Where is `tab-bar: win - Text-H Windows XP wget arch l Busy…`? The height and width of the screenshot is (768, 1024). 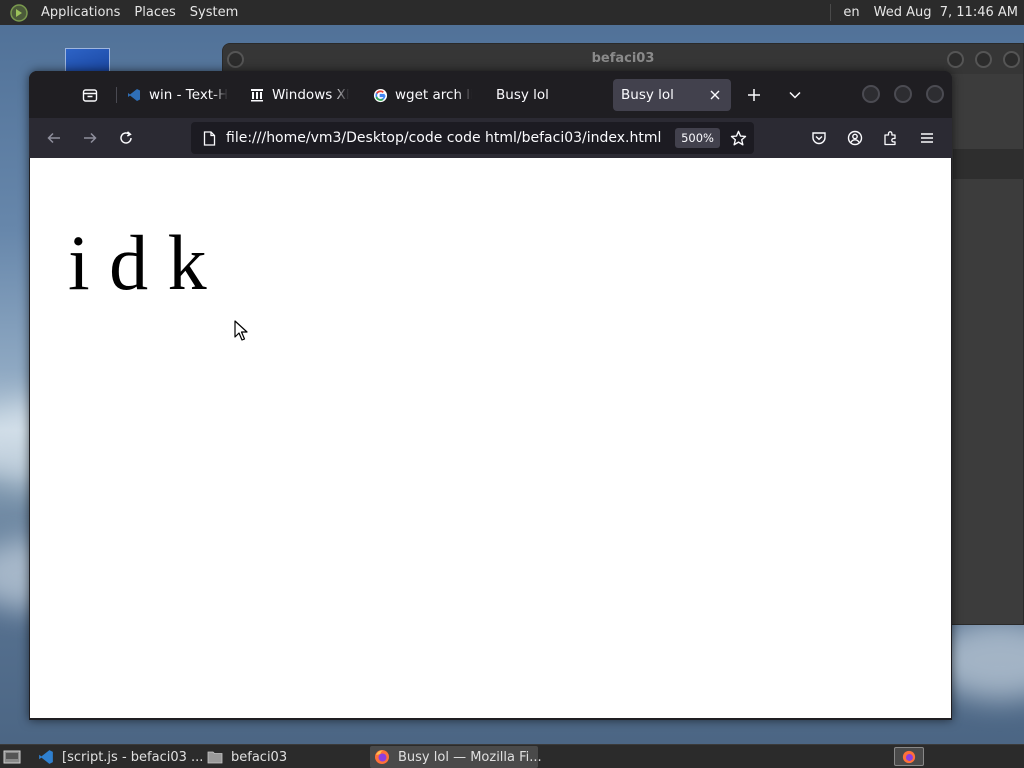
tab-bar: win - Text-H Windows XP wget arch l Busy… is located at coordinates (490, 94).